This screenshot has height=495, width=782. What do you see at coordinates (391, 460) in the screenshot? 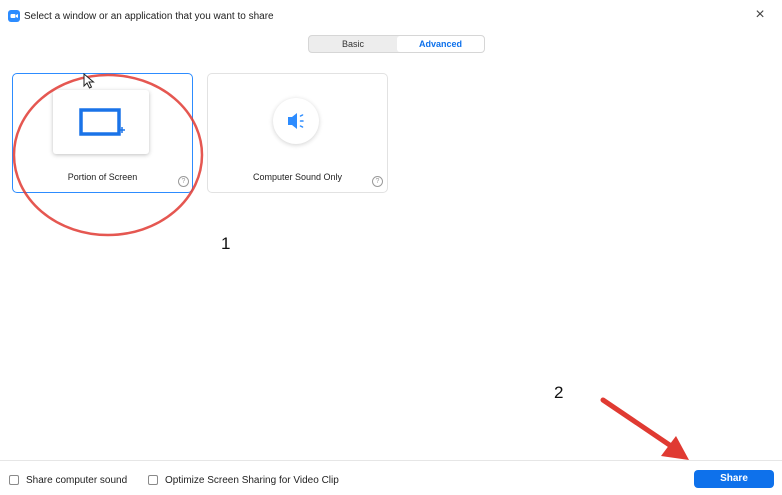
I see `footer-divider` at bounding box center [391, 460].